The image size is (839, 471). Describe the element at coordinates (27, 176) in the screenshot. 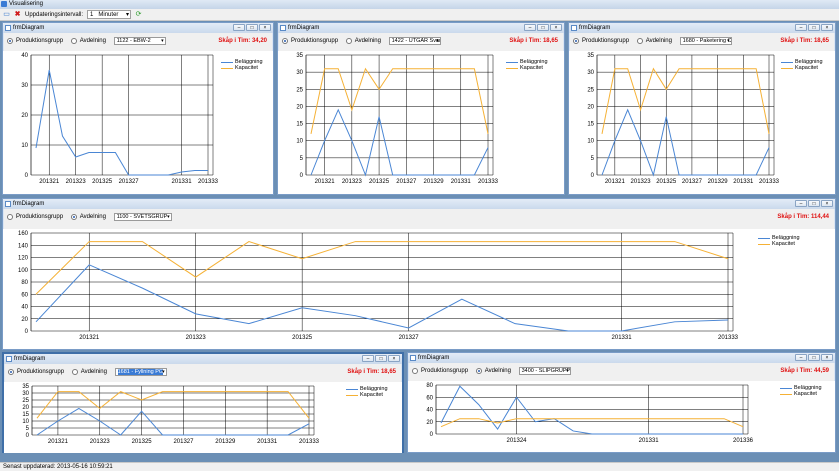

I see `y-tick-label: 0` at that location.